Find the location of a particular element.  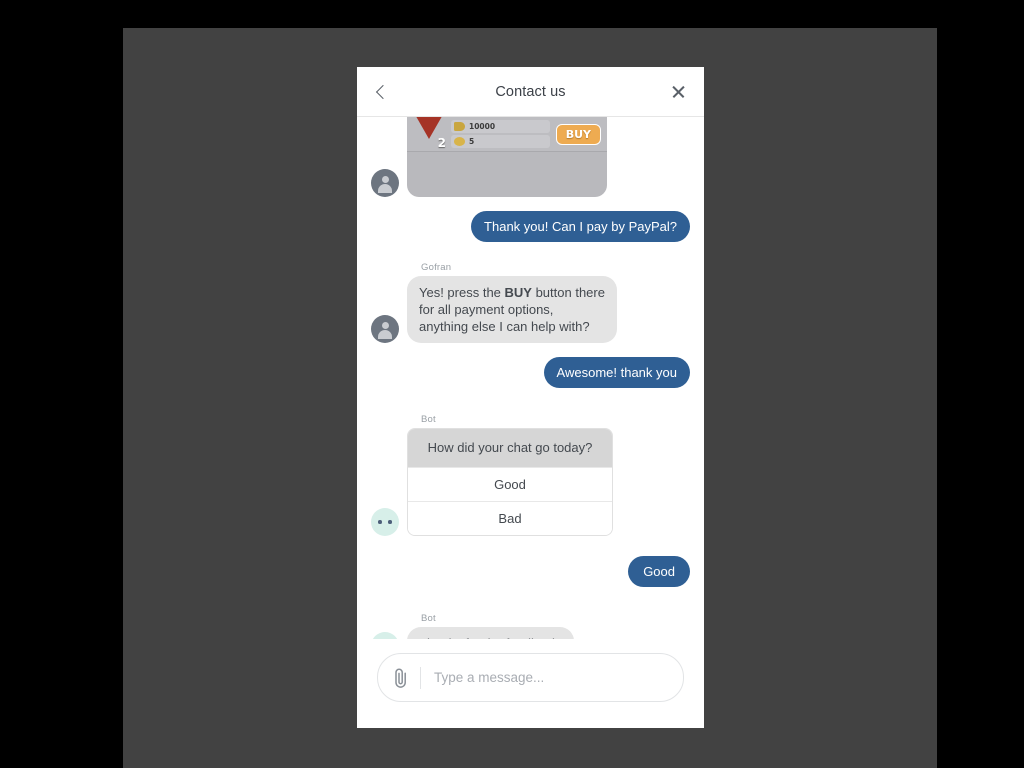

back-button is located at coordinates (383, 91).